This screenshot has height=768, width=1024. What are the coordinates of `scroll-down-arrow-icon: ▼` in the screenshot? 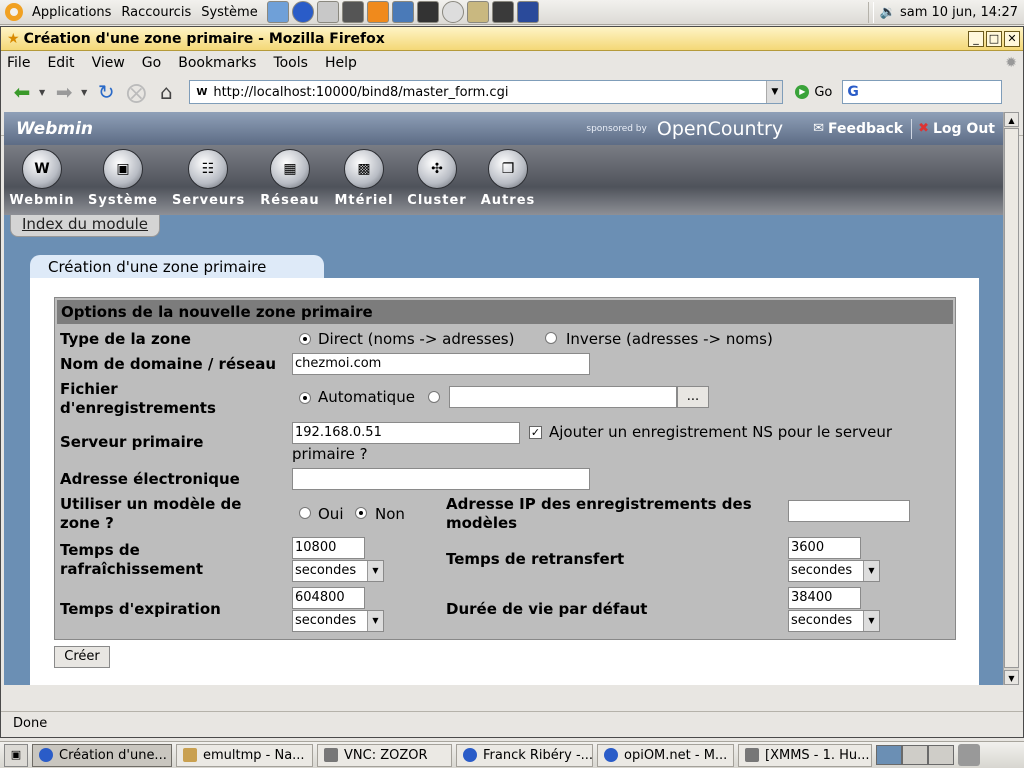 It's located at (1011, 677).